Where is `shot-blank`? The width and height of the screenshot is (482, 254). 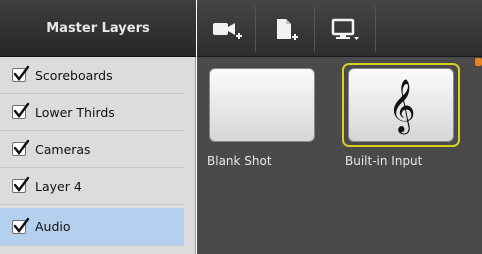 shot-blank is located at coordinates (262, 105).